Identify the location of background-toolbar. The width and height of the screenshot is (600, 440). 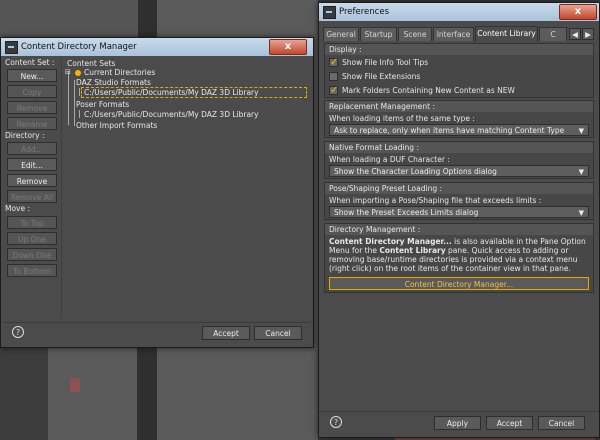
(69, 19).